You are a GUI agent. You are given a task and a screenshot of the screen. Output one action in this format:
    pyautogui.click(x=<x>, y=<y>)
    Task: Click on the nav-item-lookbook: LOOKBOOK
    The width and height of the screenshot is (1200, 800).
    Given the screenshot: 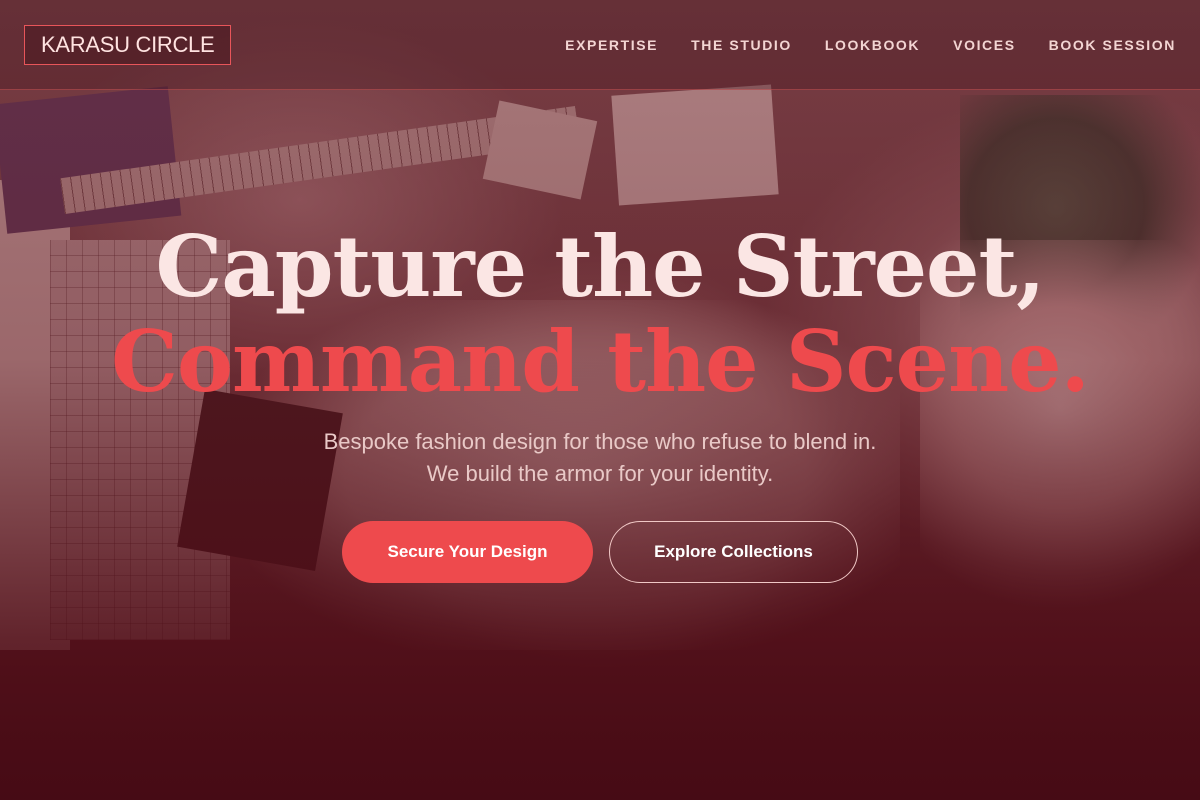 What is the action you would take?
    pyautogui.click(x=872, y=45)
    